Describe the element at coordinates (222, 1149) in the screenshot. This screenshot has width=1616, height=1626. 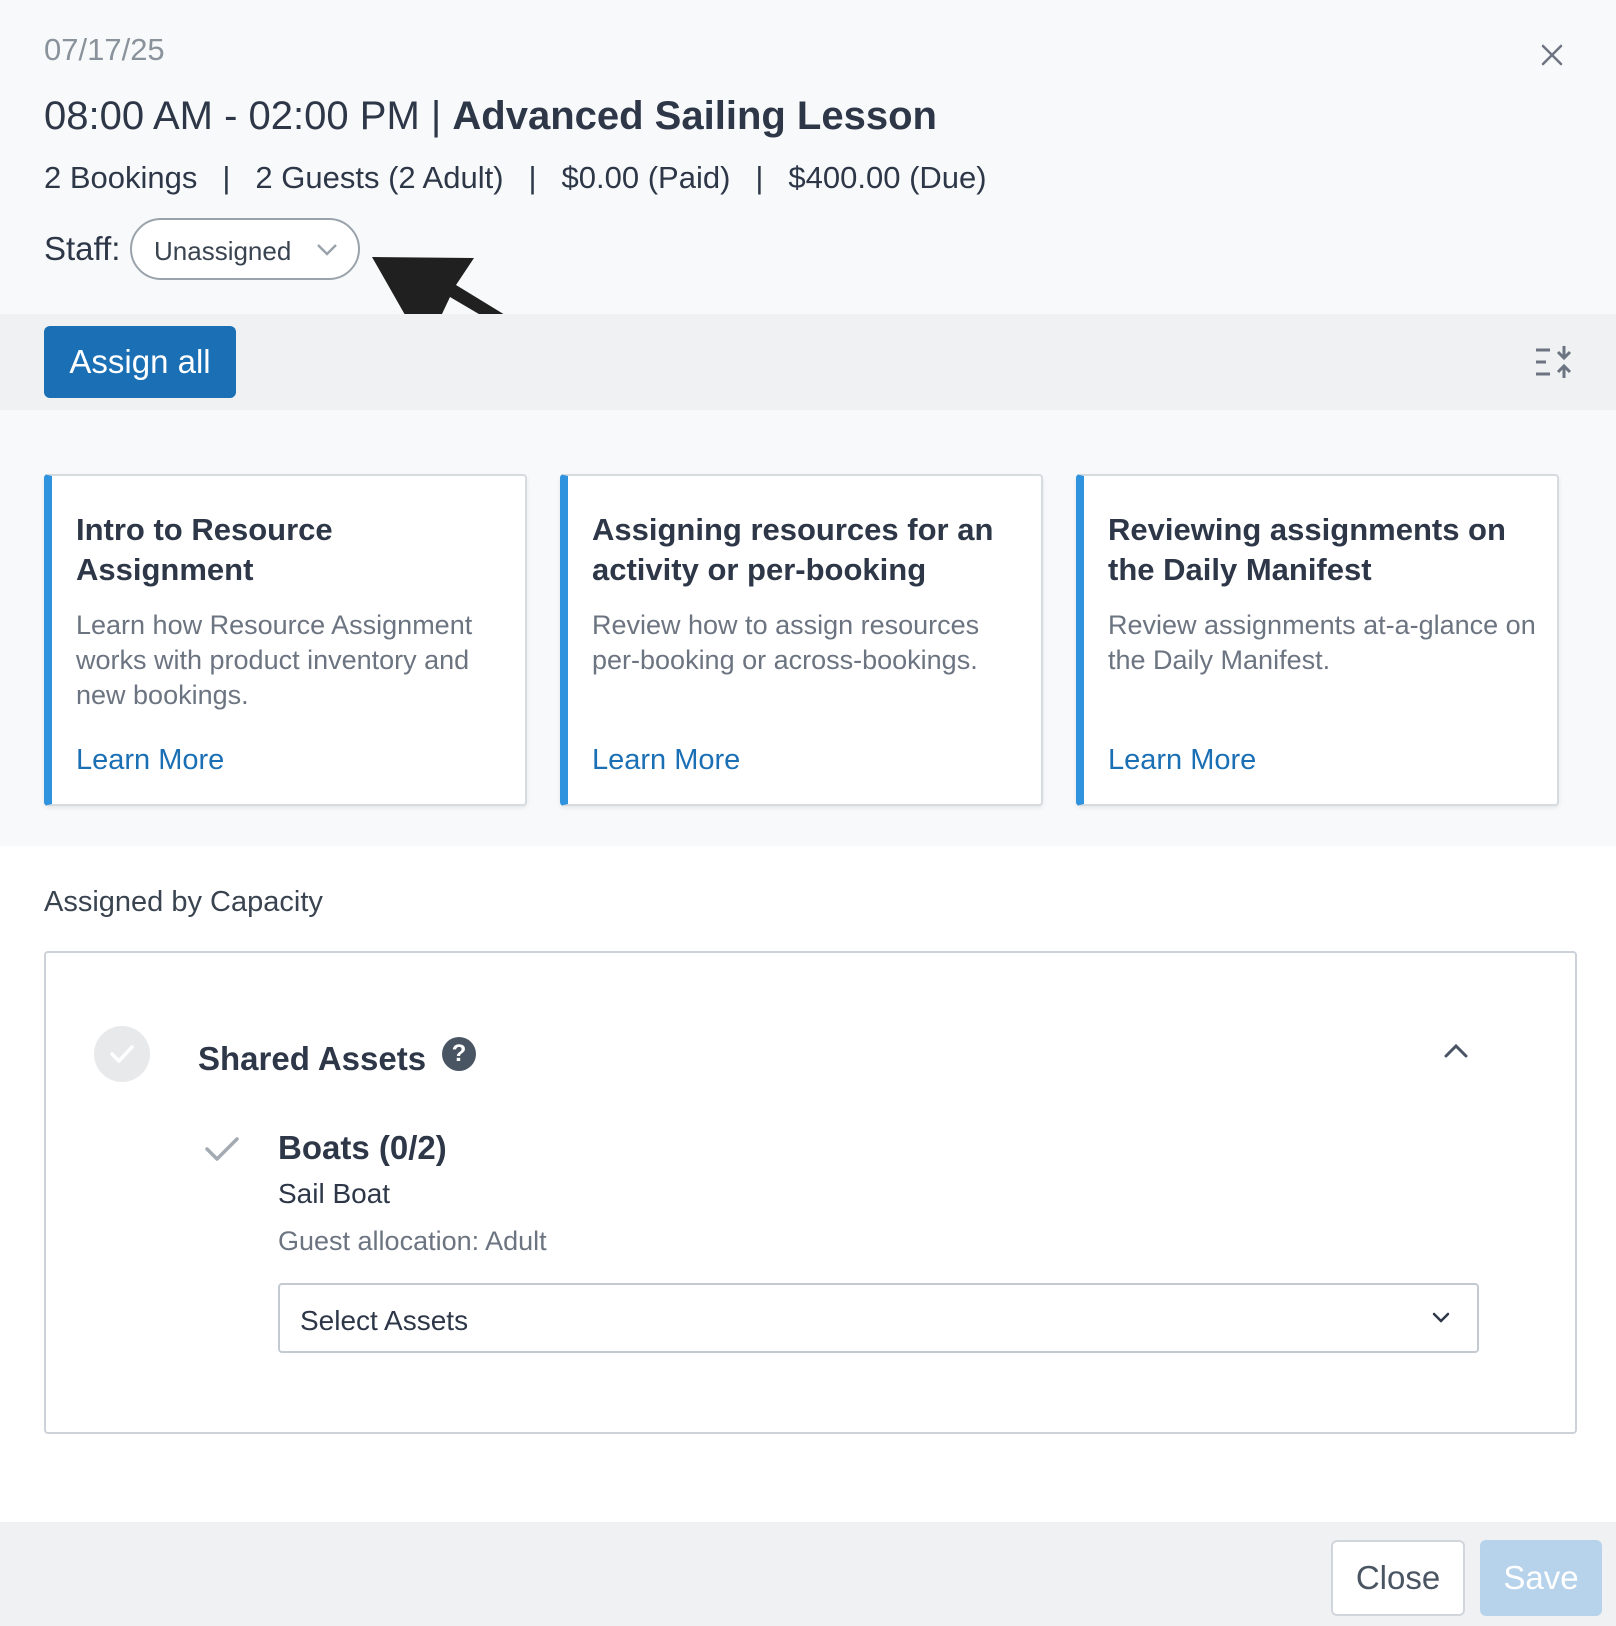
I see `check-icon` at that location.